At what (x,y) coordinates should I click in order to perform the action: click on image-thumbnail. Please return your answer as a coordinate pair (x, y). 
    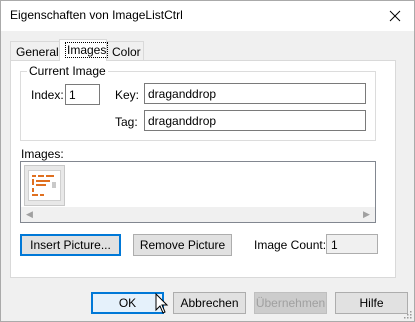
    Looking at the image, I should click on (44, 185).